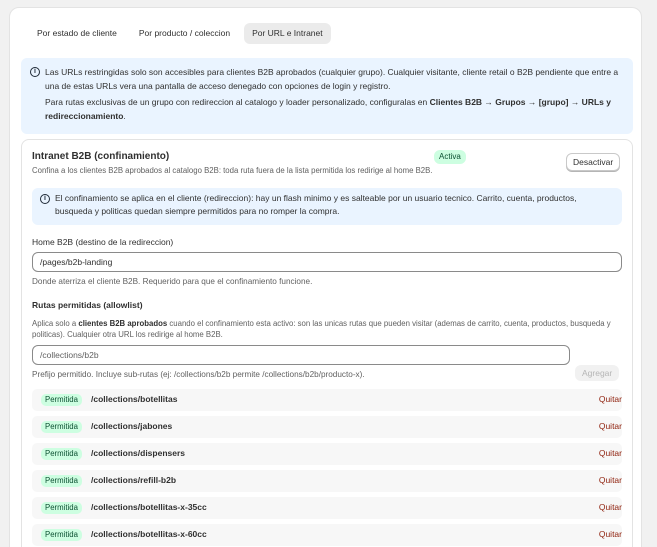 Image resolution: width=657 pixels, height=547 pixels. I want to click on home-b2b-input: /pages/b2b-landing, so click(327, 262).